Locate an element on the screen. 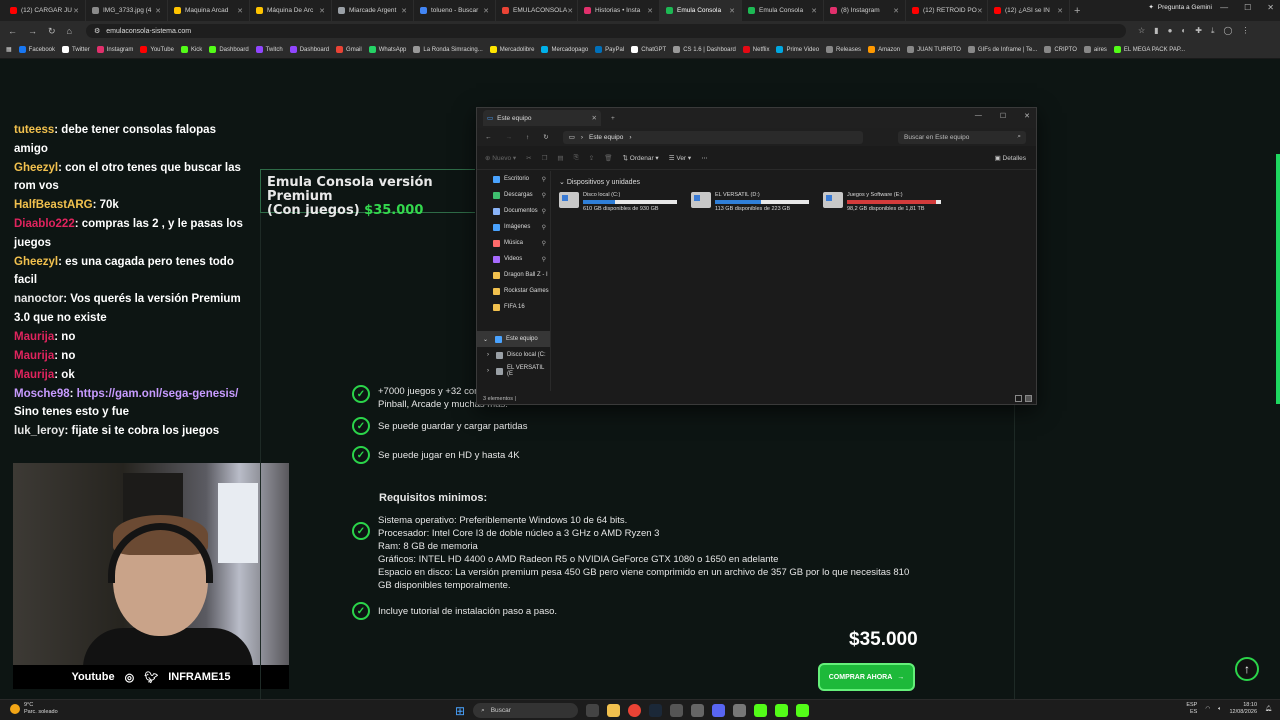 The height and width of the screenshot is (720, 1280). browser-tab: EMULACONSOLA ✕ is located at coordinates (537, 10).